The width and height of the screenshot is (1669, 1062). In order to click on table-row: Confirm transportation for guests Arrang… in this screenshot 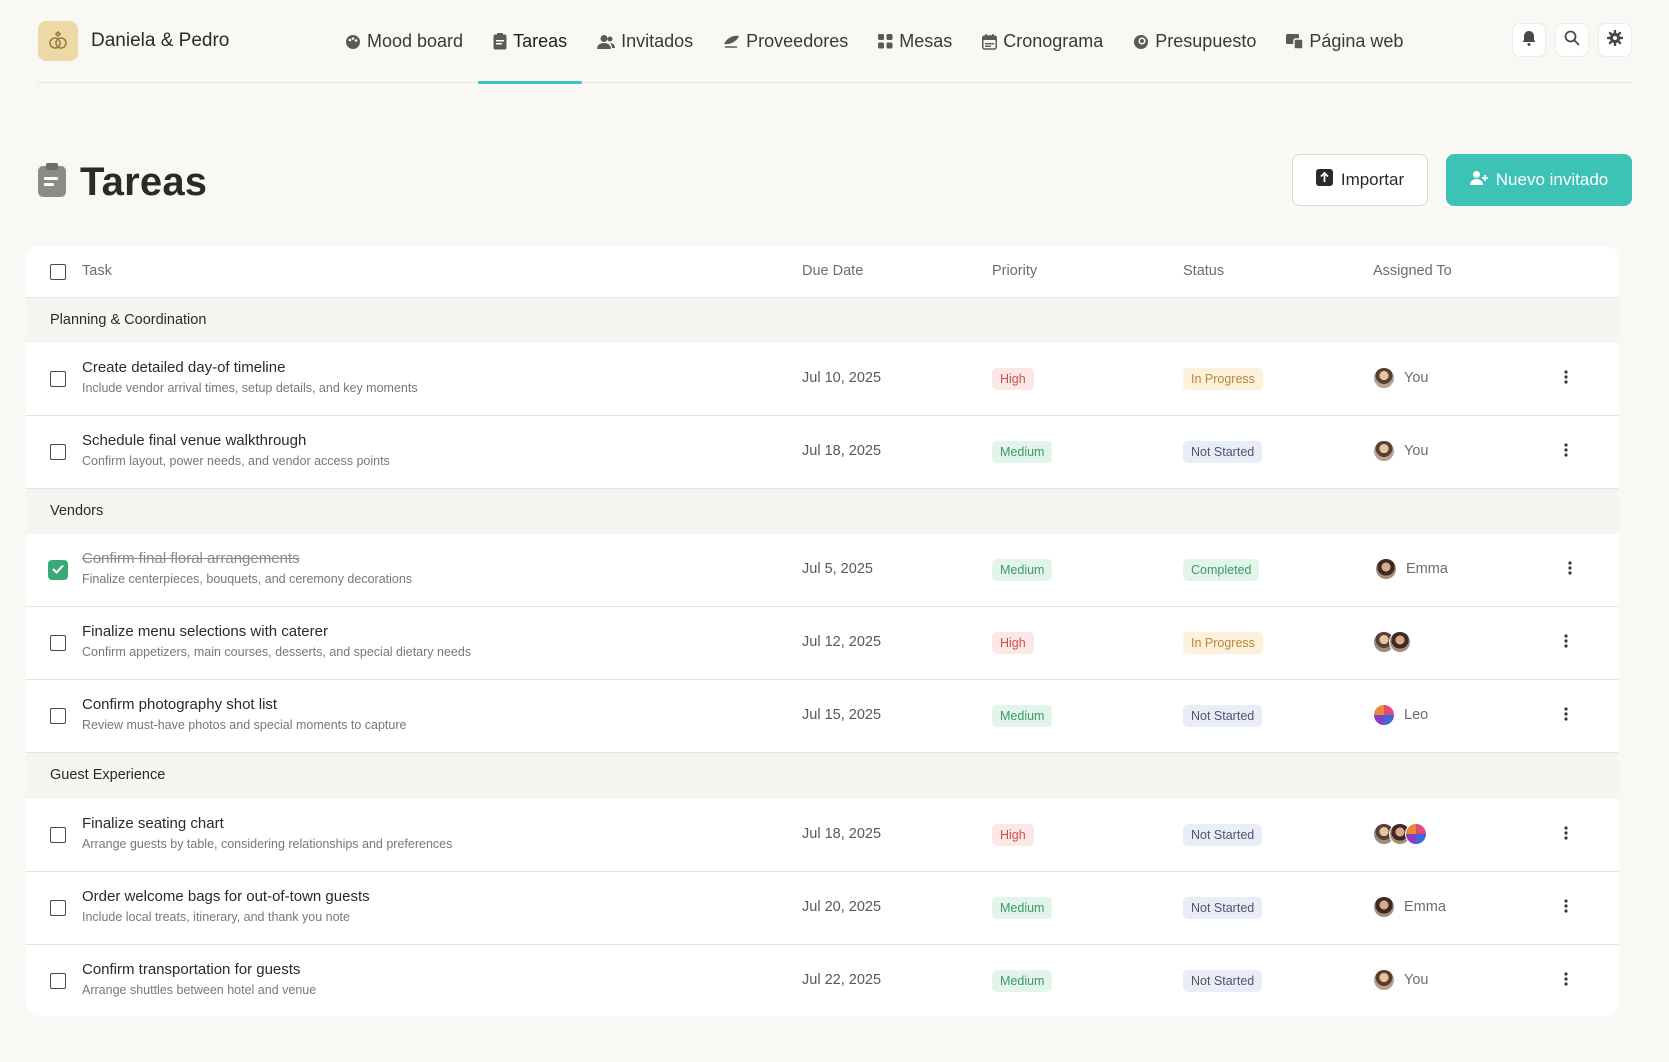, I will do `click(822, 980)`.